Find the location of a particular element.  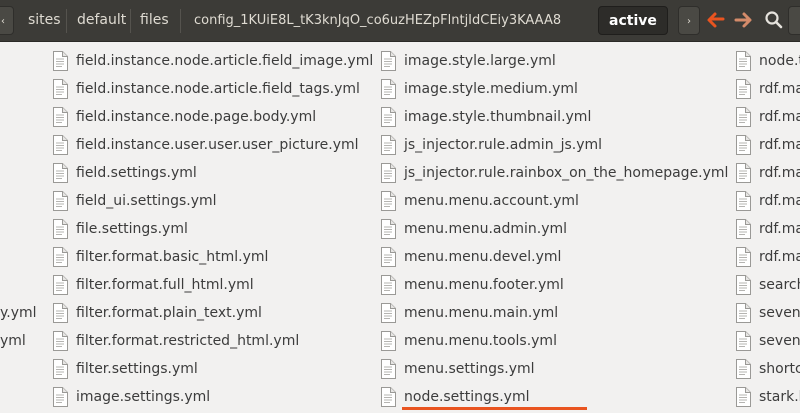

file-name: yml is located at coordinates (13, 341).